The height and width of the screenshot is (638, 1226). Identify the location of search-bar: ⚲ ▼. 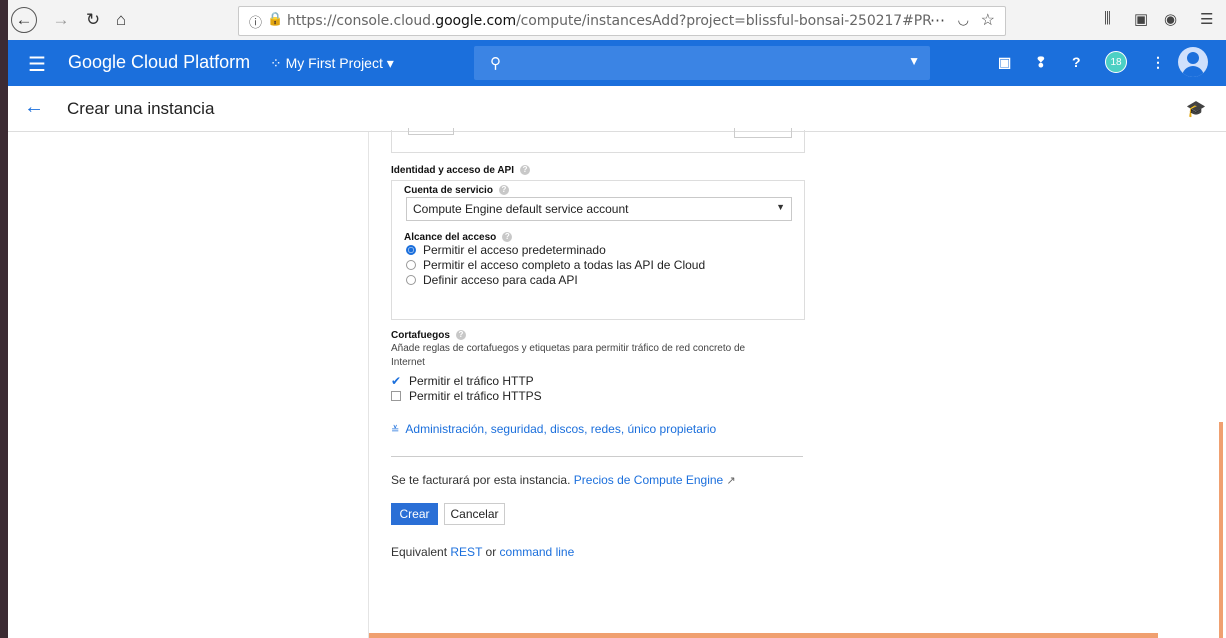
(702, 63).